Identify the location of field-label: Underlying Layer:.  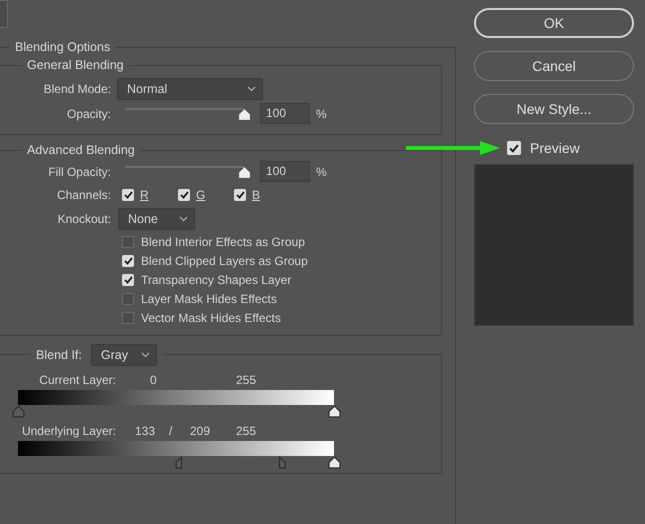
(68, 431).